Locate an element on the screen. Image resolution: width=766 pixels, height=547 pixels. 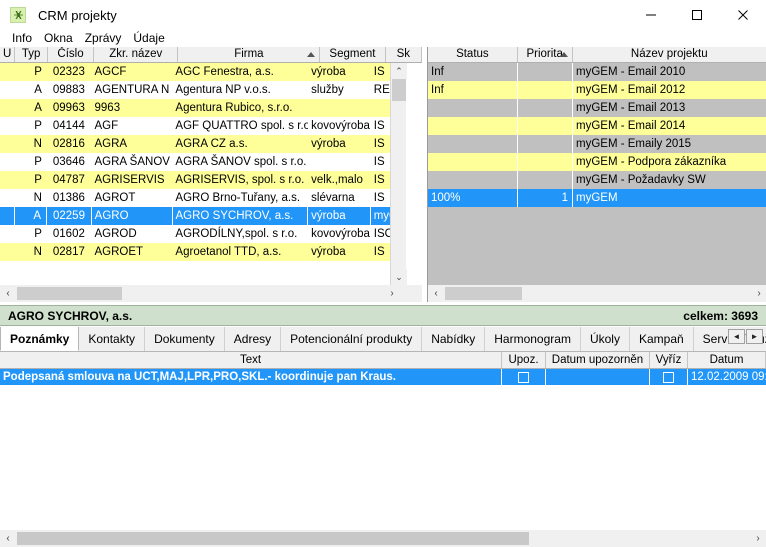
column-header-text: Text is located at coordinates (251, 360).